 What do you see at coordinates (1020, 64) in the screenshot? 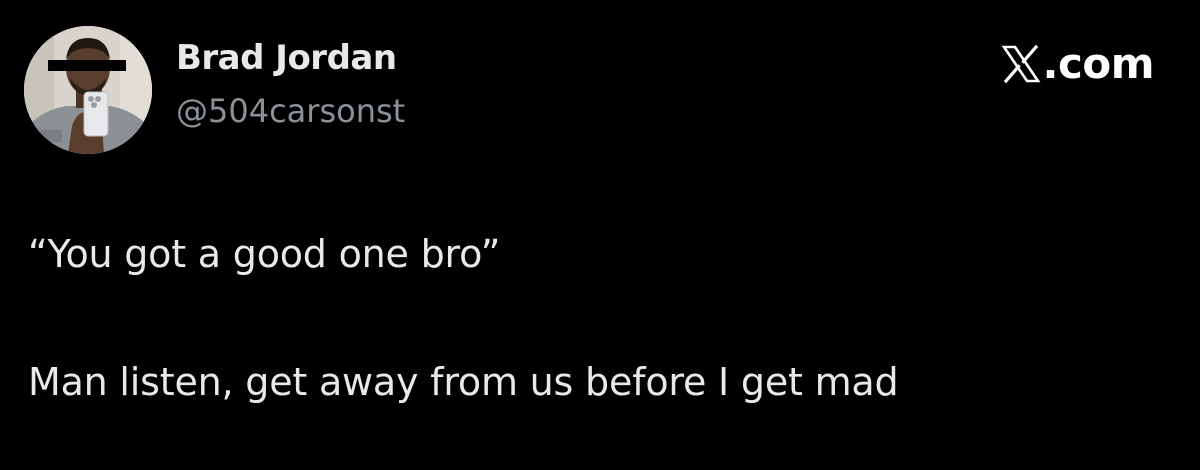
I see `x-logo-icon` at bounding box center [1020, 64].